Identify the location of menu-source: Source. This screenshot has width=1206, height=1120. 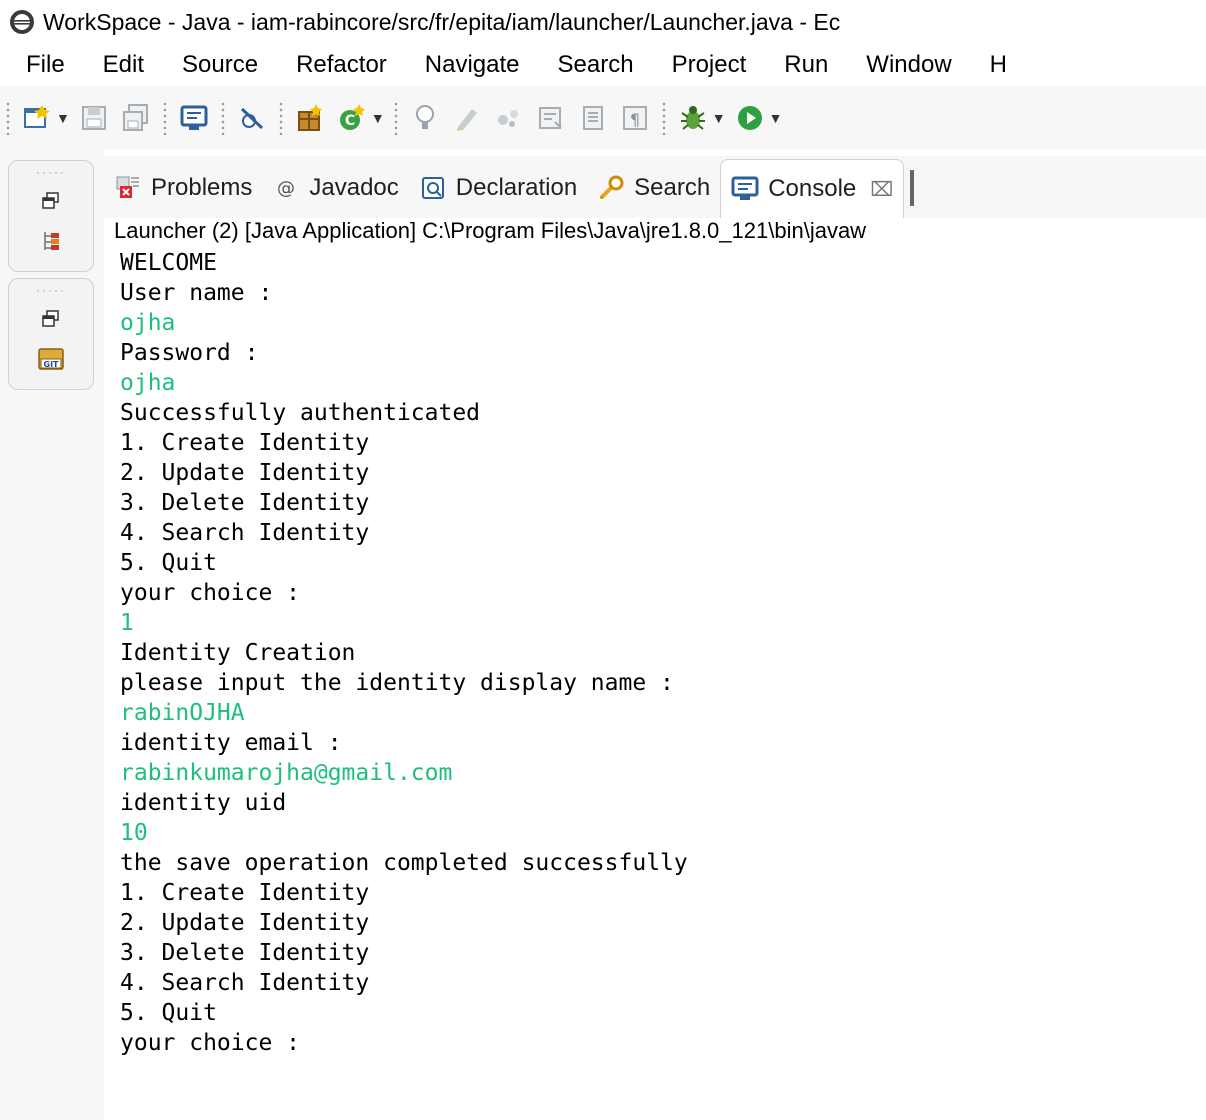
(220, 65).